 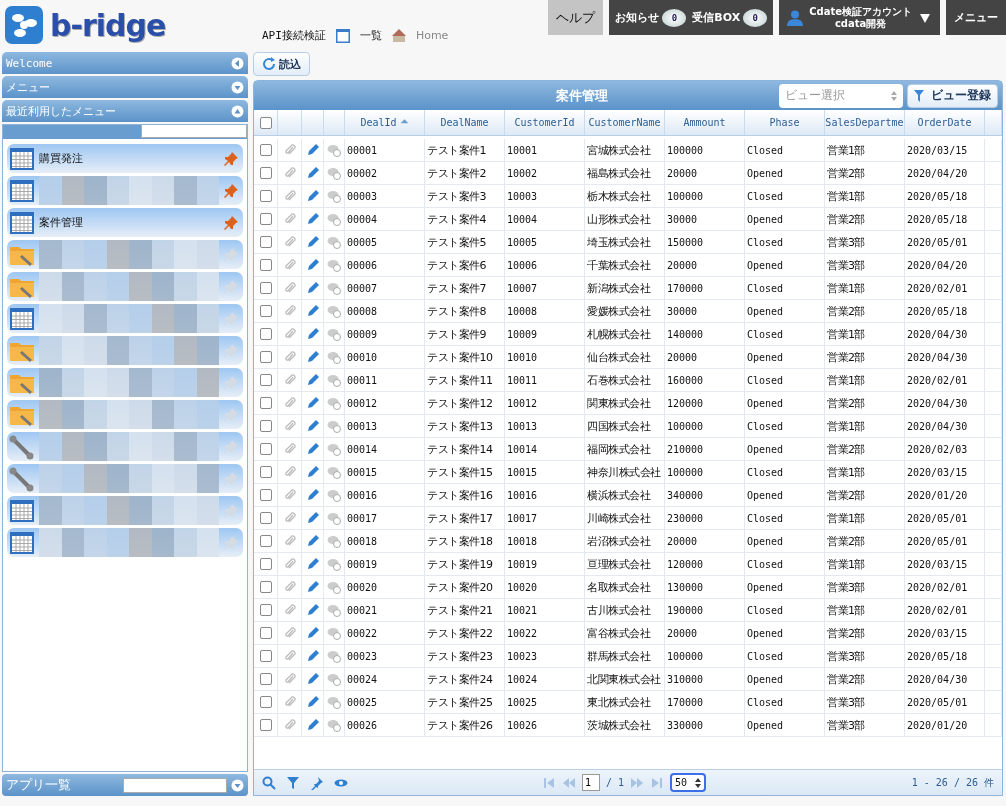 I want to click on view-register-button: ビュー登録, so click(x=952, y=95).